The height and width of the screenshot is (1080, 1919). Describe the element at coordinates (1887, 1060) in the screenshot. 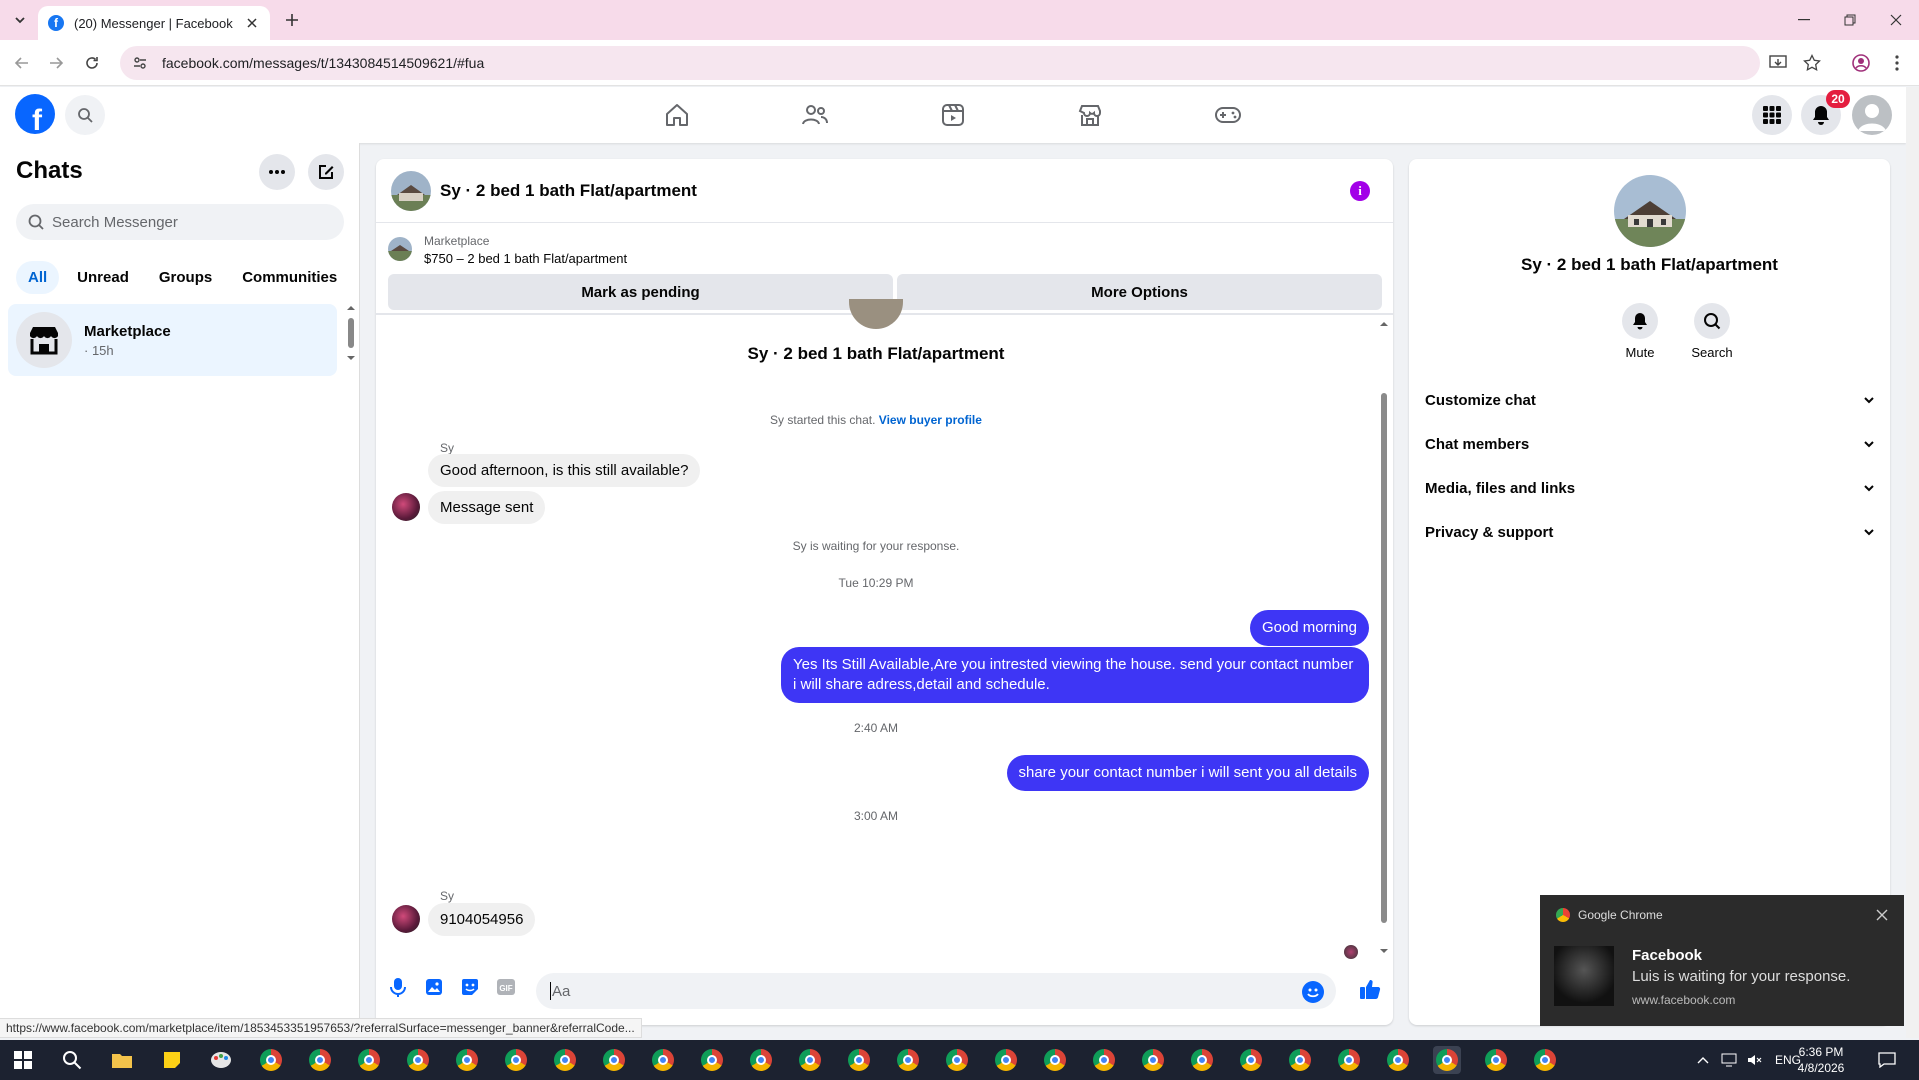

I see `action-center-icon` at that location.